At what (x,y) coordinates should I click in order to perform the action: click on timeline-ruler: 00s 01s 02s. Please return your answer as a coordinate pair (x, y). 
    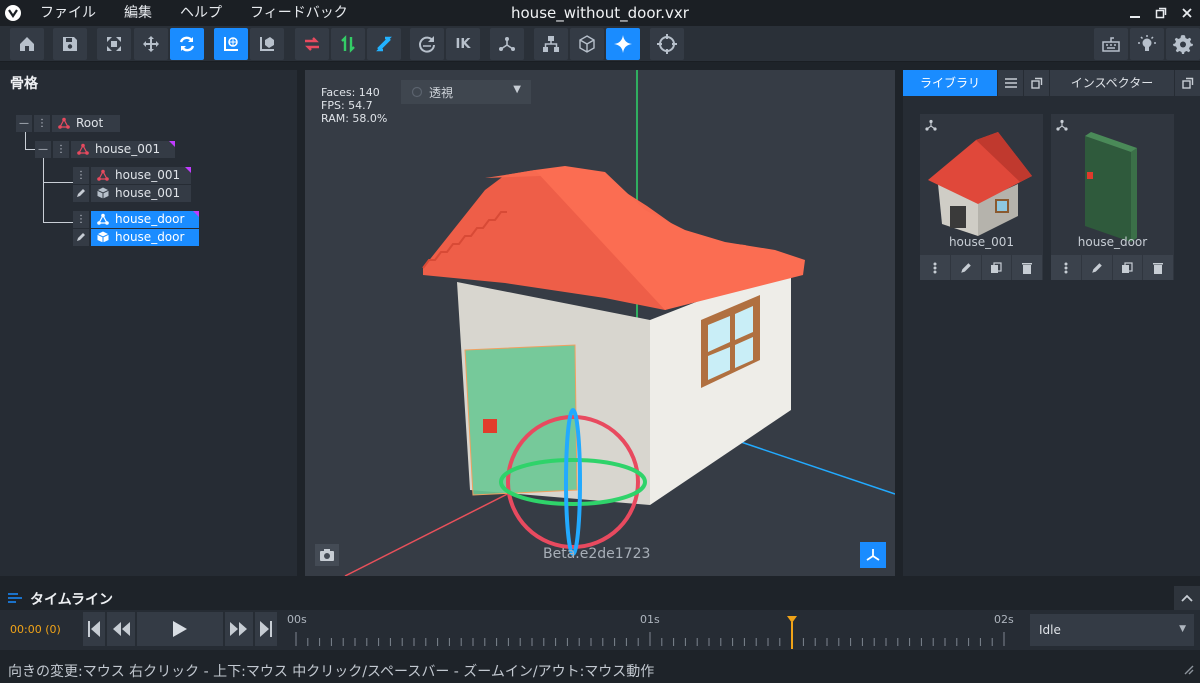
    Looking at the image, I should click on (651, 630).